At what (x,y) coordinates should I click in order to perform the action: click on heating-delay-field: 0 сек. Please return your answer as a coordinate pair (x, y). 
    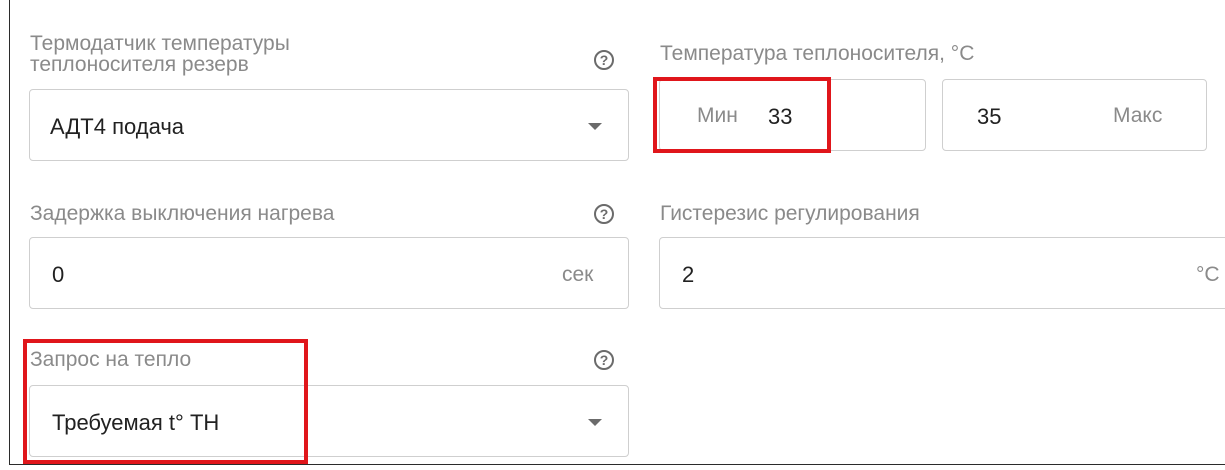
    Looking at the image, I should click on (329, 273).